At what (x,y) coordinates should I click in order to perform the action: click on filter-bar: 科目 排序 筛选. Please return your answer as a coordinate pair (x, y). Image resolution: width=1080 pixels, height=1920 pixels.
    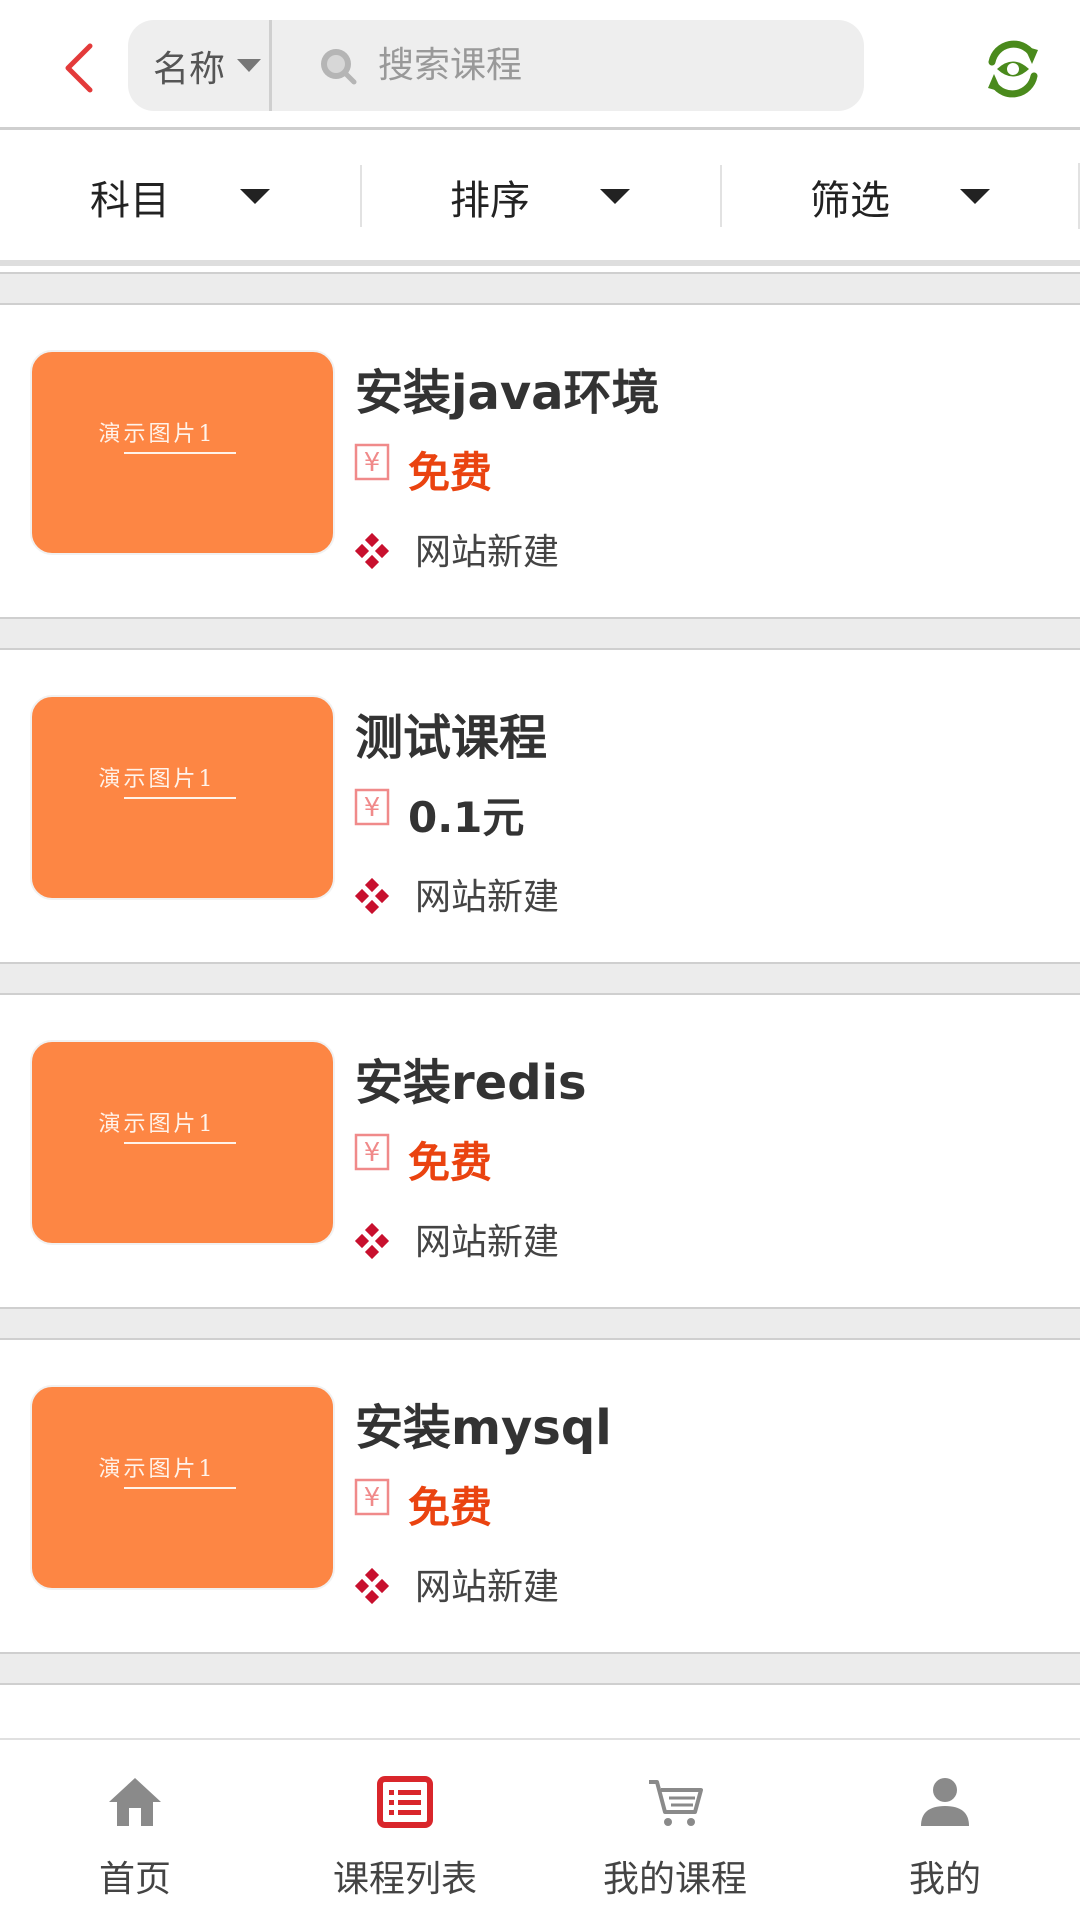
    Looking at the image, I should click on (540, 199).